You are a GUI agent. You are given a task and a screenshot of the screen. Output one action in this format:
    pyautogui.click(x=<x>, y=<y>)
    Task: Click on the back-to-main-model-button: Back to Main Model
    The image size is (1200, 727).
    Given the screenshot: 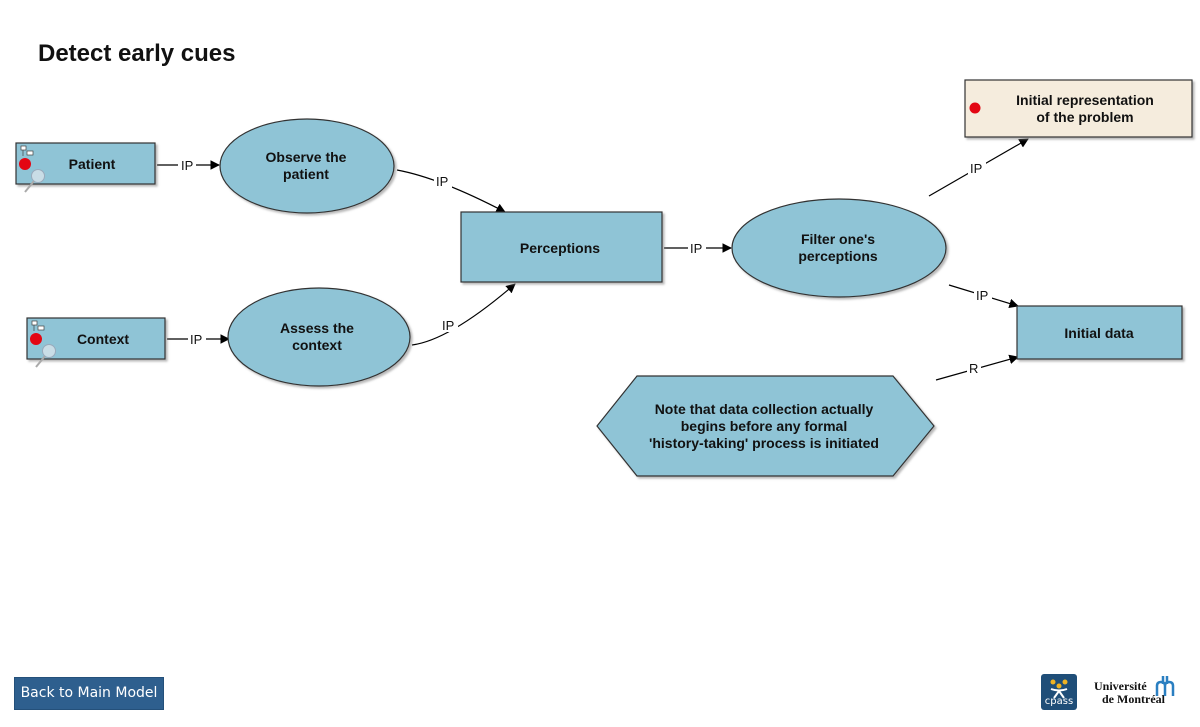 What is the action you would take?
    pyautogui.click(x=89, y=693)
    